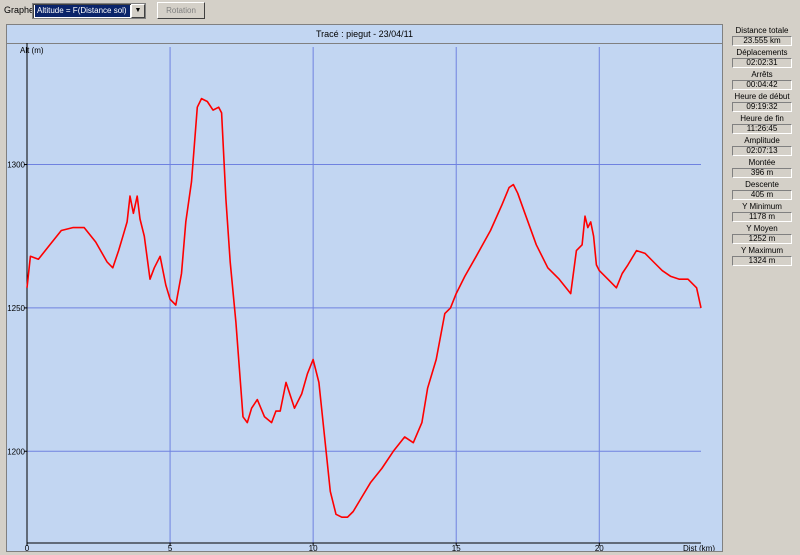 This screenshot has width=800, height=555. Describe the element at coordinates (762, 151) in the screenshot. I see `stat-value: 02:07:13` at that location.